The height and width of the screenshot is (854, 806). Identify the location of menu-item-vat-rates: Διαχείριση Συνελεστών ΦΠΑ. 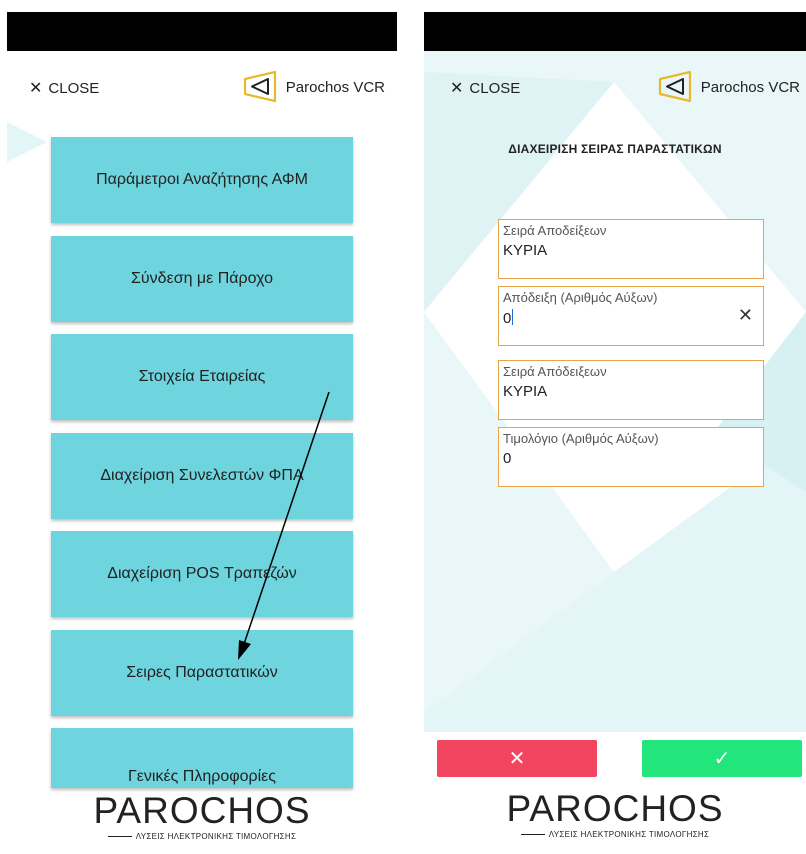
(202, 476).